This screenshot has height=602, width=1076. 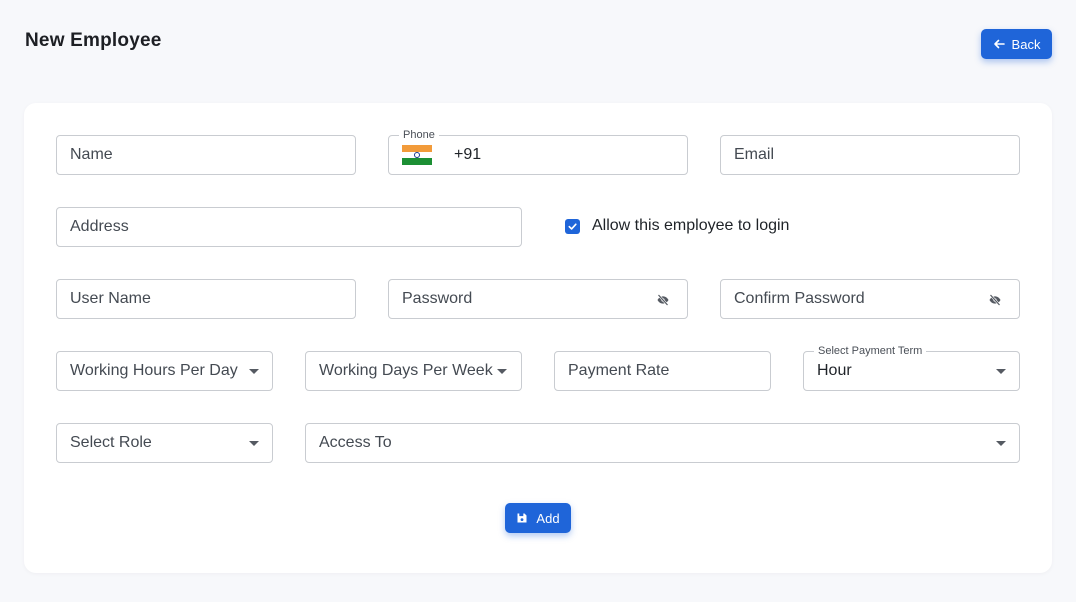 What do you see at coordinates (206, 299) in the screenshot?
I see `username-input: User Name` at bounding box center [206, 299].